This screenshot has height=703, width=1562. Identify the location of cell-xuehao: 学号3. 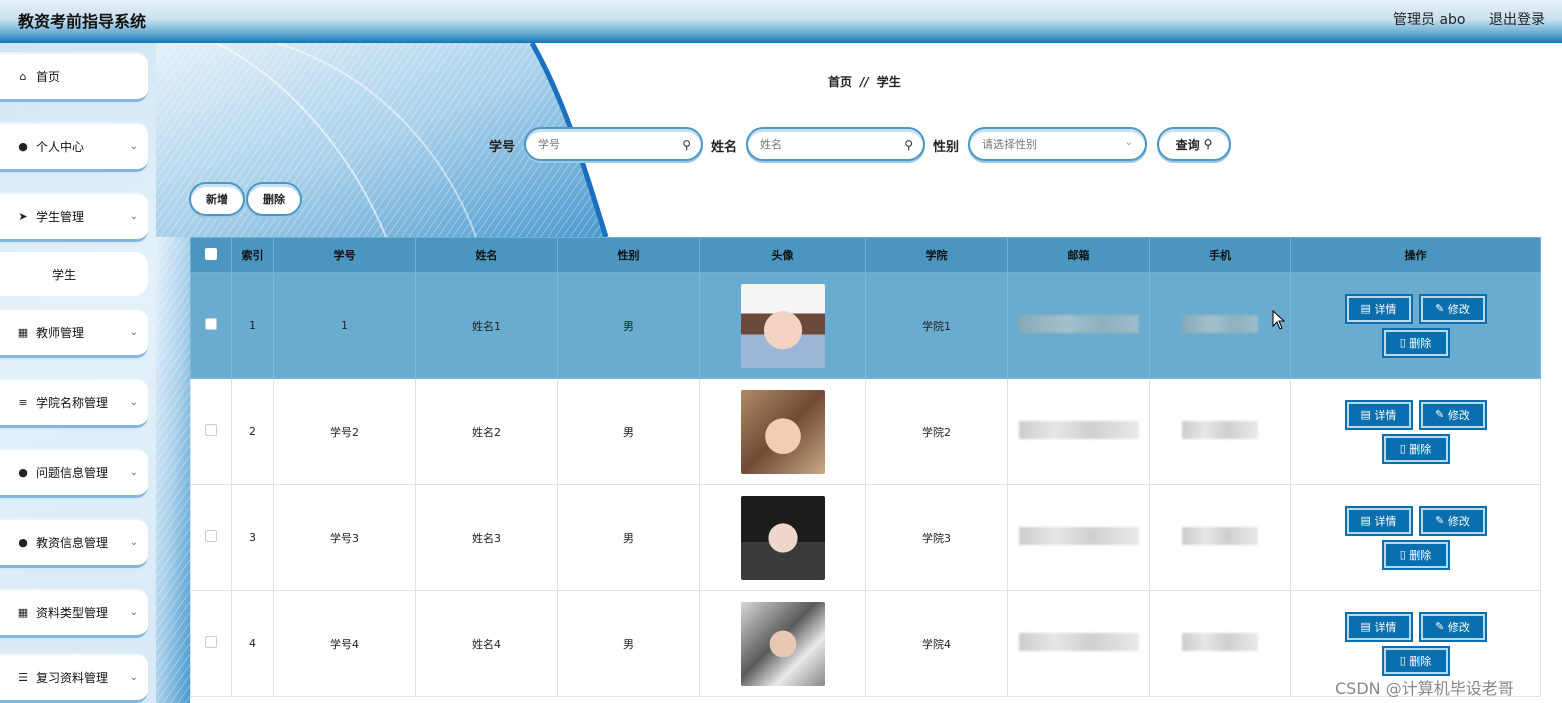
(344, 537).